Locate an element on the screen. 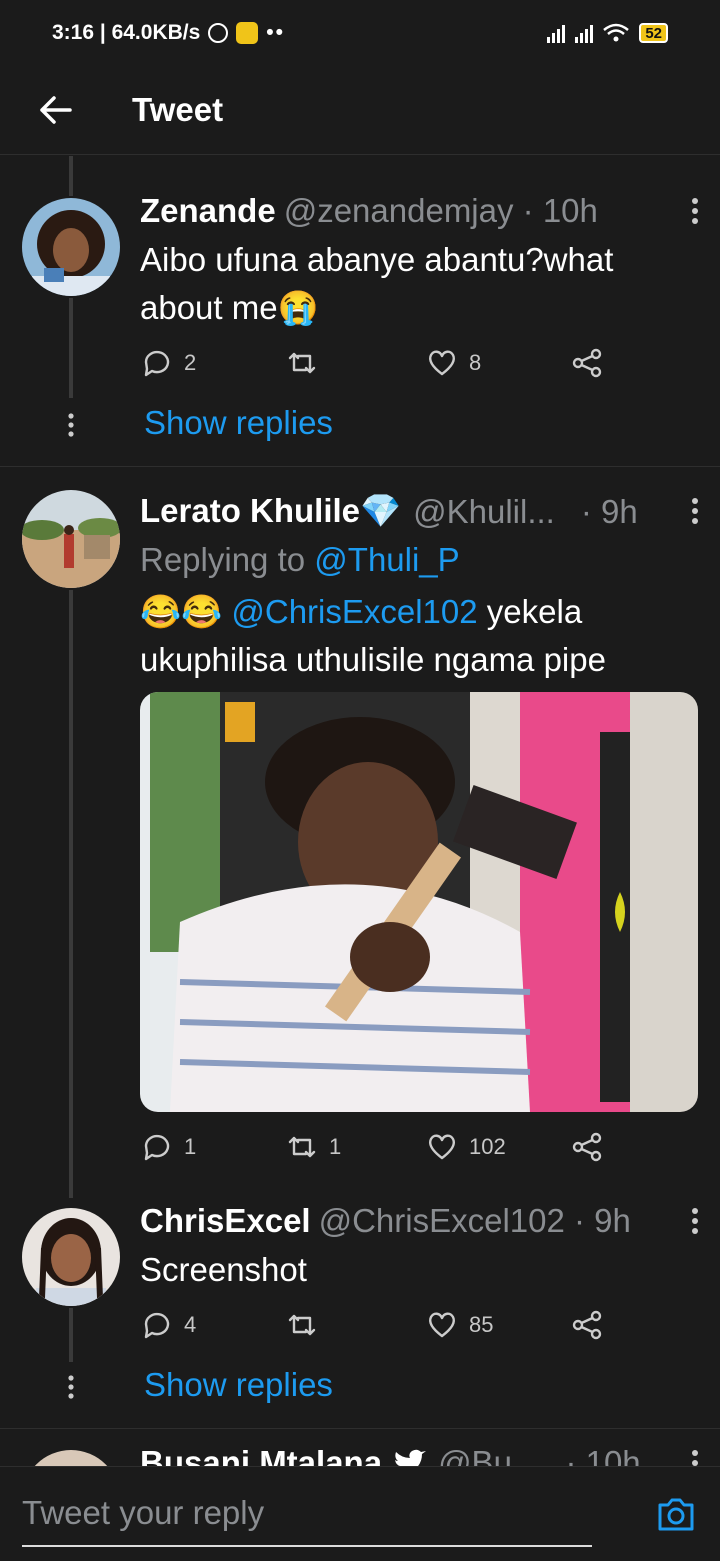 The height and width of the screenshot is (1561, 720). reply-input: Tweet your reply is located at coordinates (307, 1514).